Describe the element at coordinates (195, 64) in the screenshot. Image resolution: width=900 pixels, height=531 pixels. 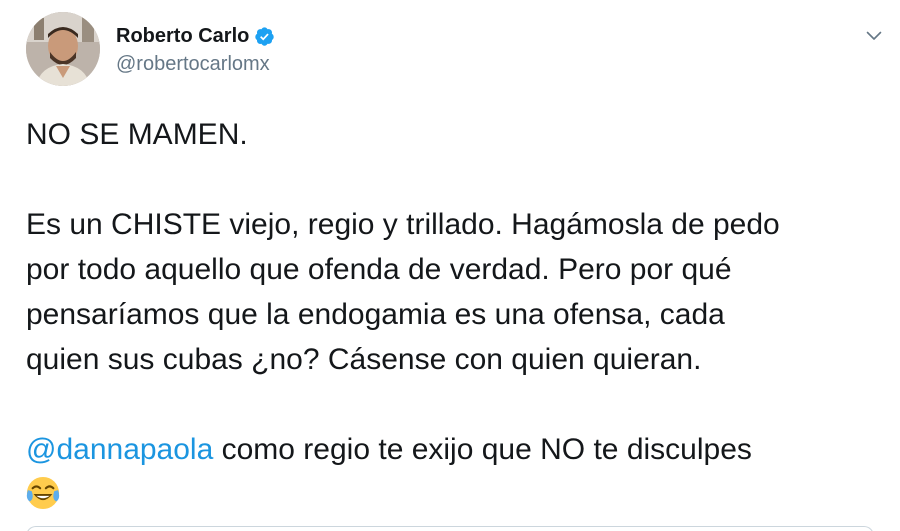
I see `author-handle: @robertocarlomx` at that location.